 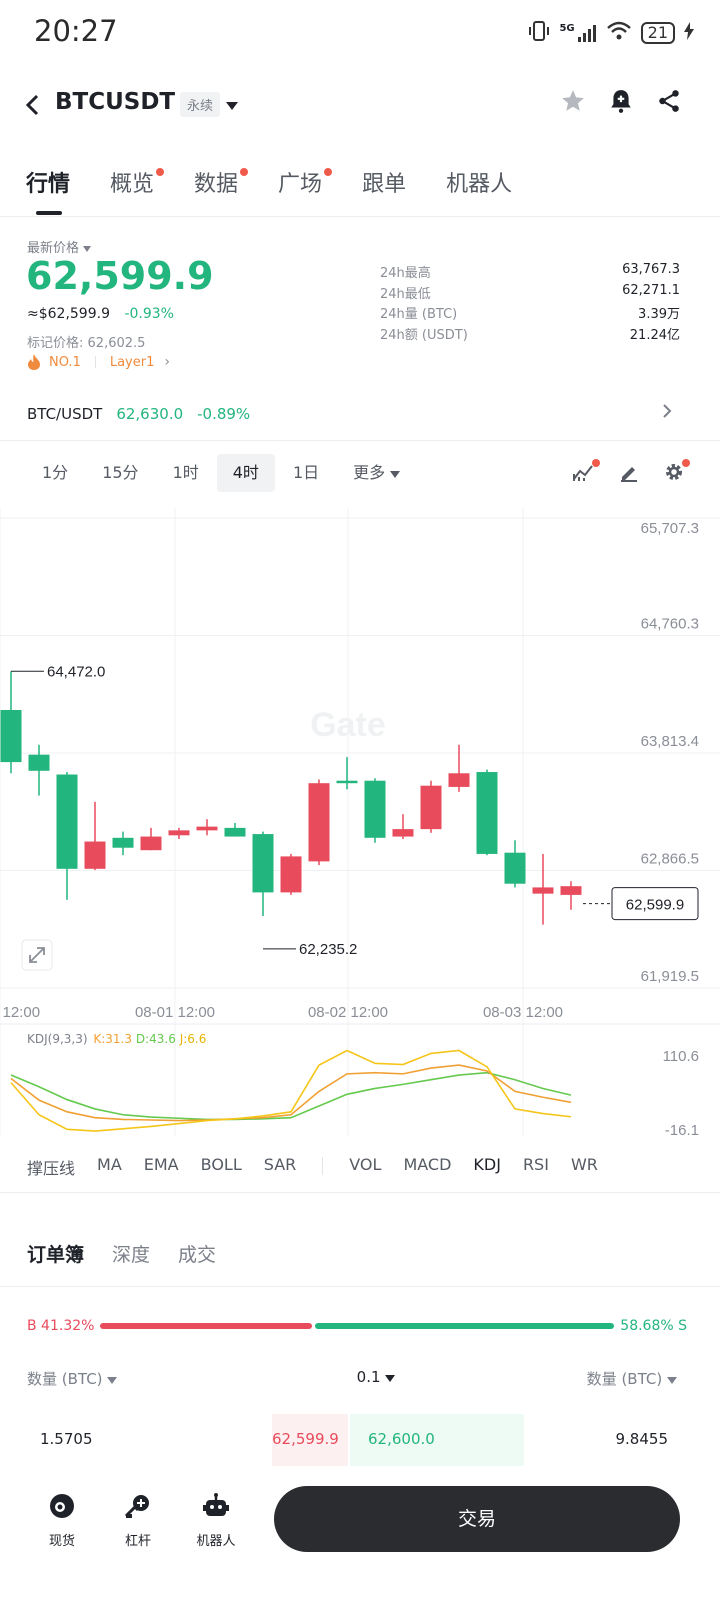 I want to click on kdj-j-value: J:6.6, so click(x=193, y=1039).